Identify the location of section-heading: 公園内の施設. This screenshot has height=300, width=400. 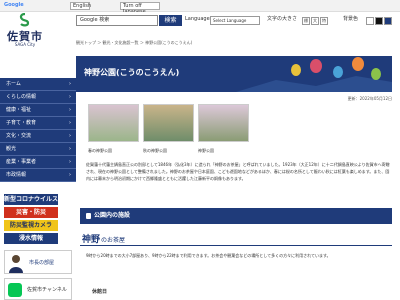
(236, 216).